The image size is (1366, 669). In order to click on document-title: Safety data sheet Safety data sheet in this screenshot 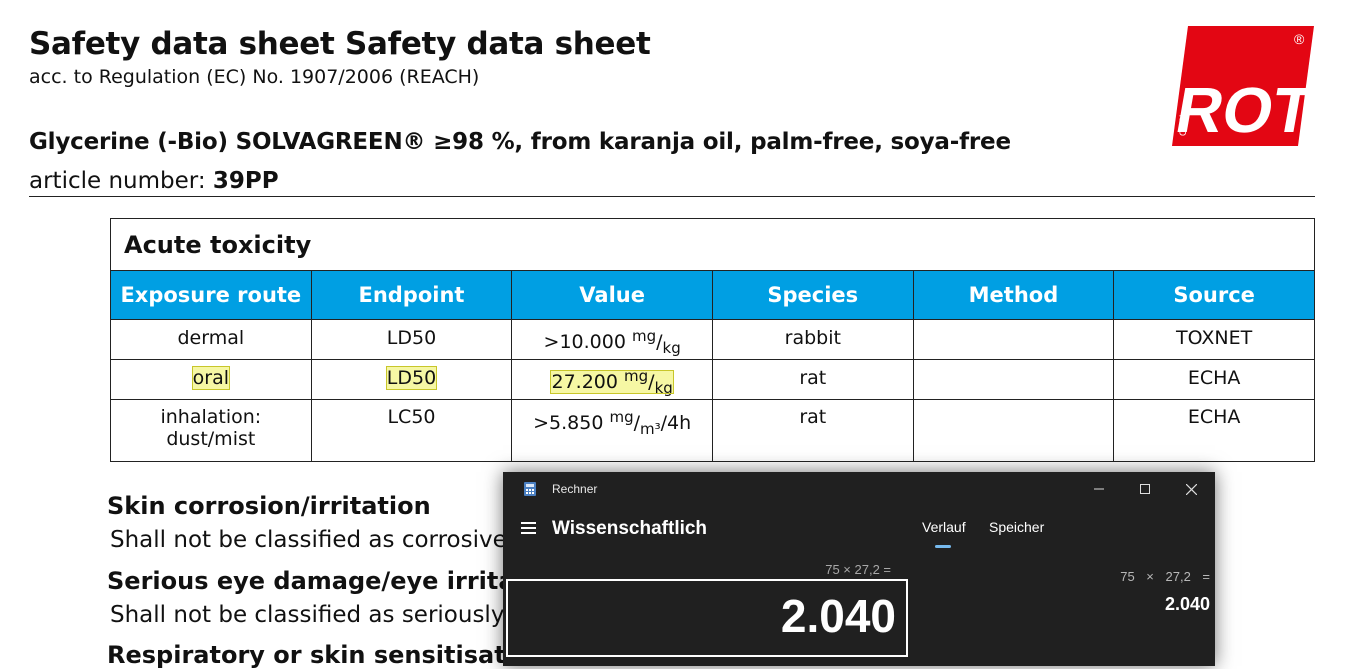, I will do `click(340, 44)`.